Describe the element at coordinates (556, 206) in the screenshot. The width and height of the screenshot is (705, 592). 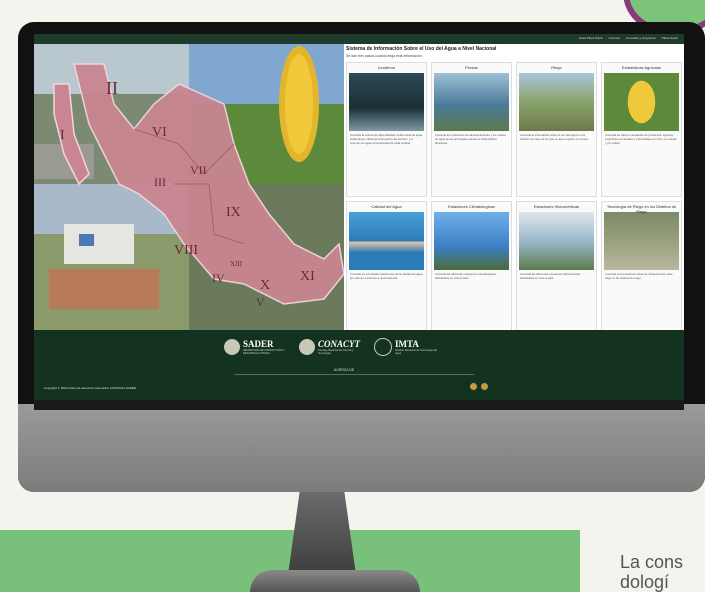
I see `card-title: Estaciones Hidrométricas` at that location.